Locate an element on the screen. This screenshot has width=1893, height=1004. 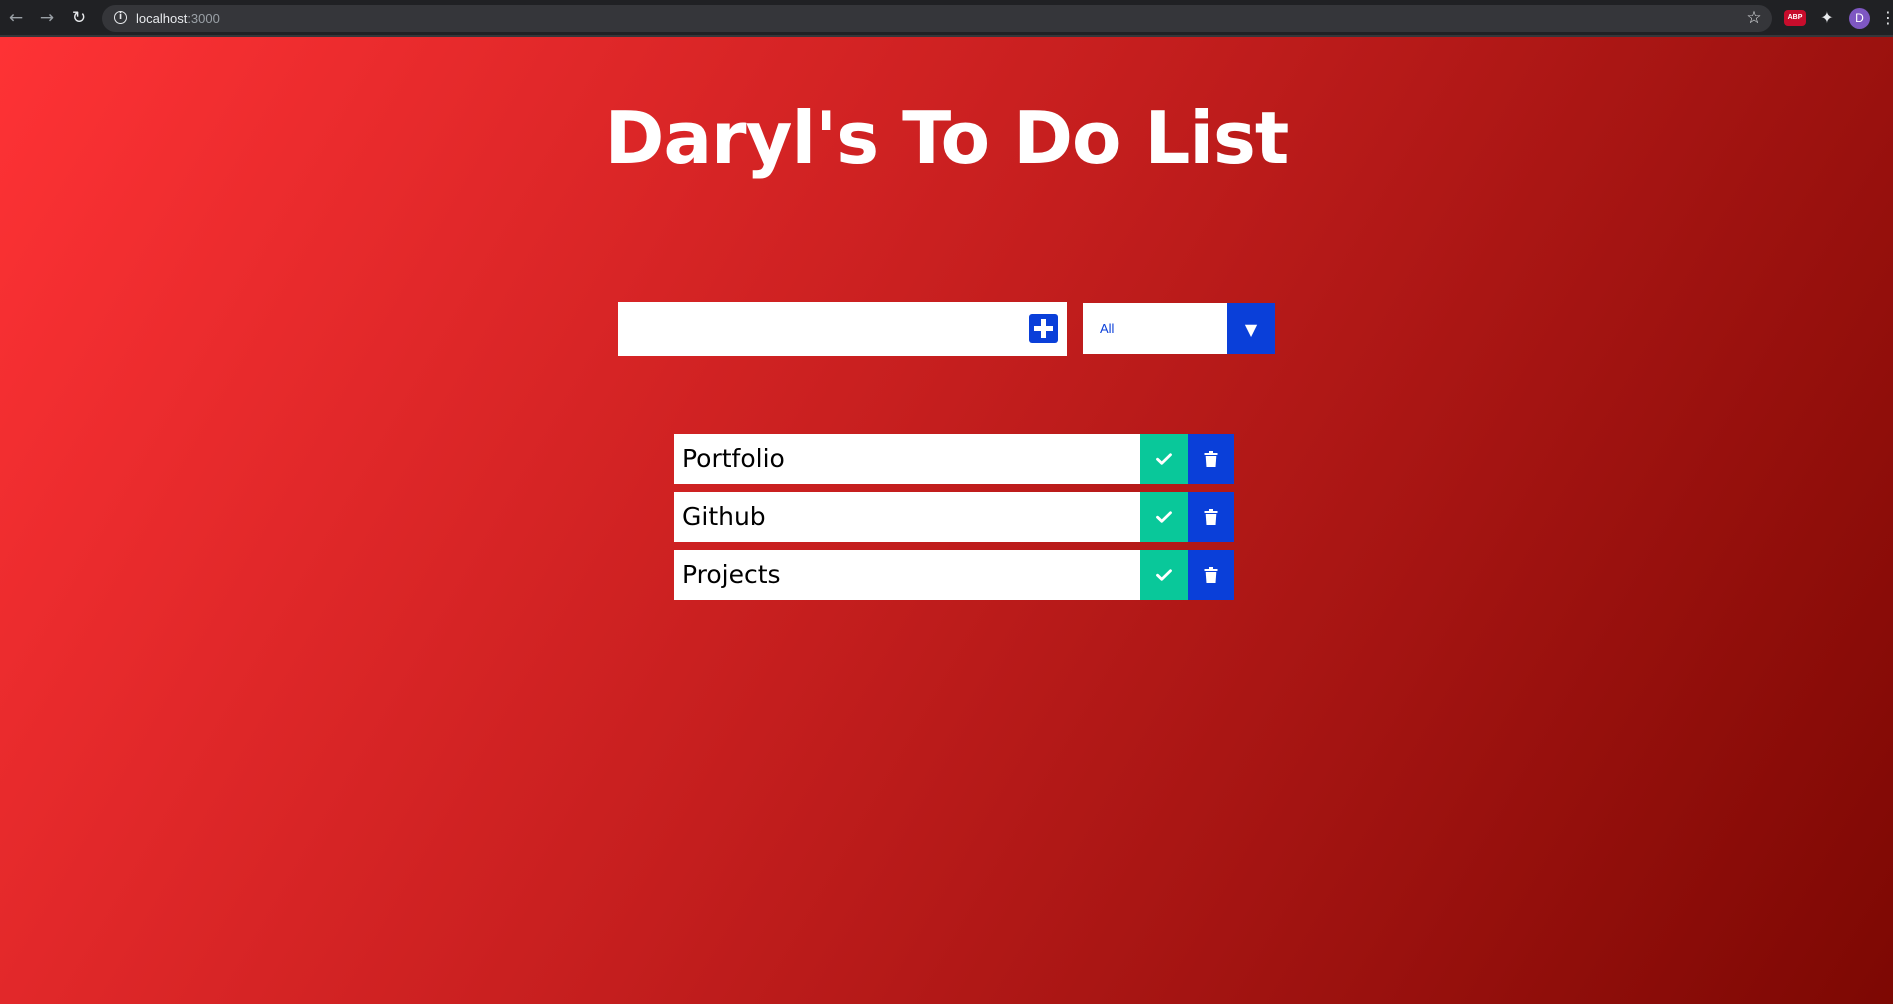
info-icon: i is located at coordinates (120, 17).